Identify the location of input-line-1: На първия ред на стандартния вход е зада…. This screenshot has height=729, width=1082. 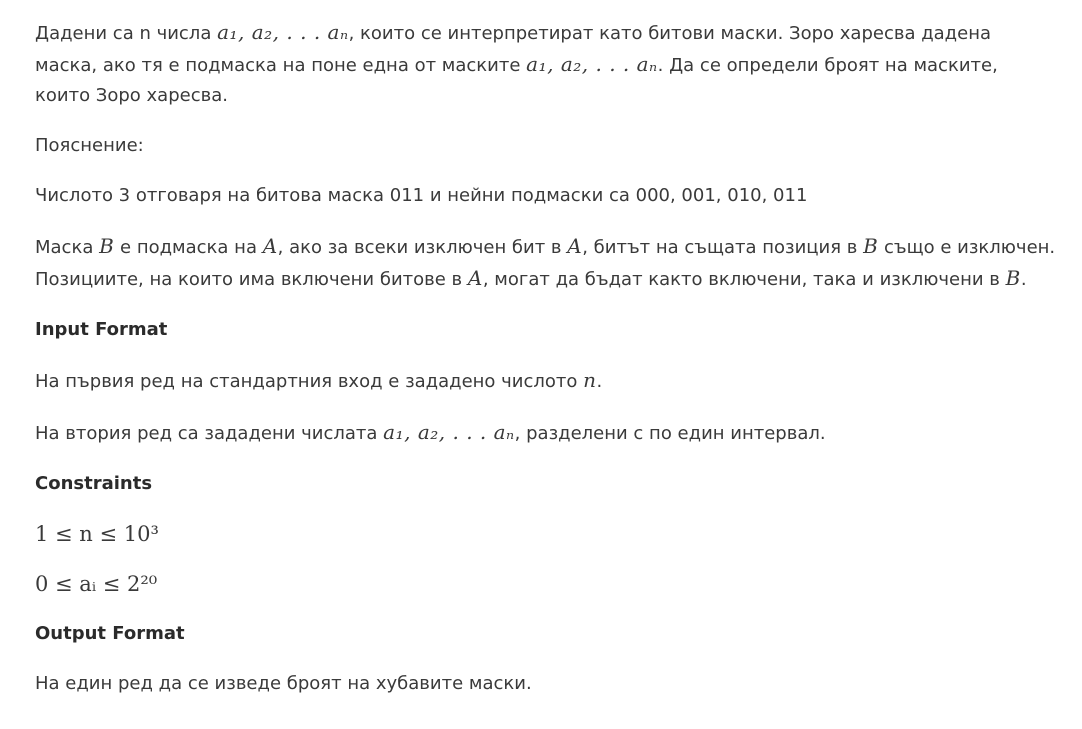
(546, 381).